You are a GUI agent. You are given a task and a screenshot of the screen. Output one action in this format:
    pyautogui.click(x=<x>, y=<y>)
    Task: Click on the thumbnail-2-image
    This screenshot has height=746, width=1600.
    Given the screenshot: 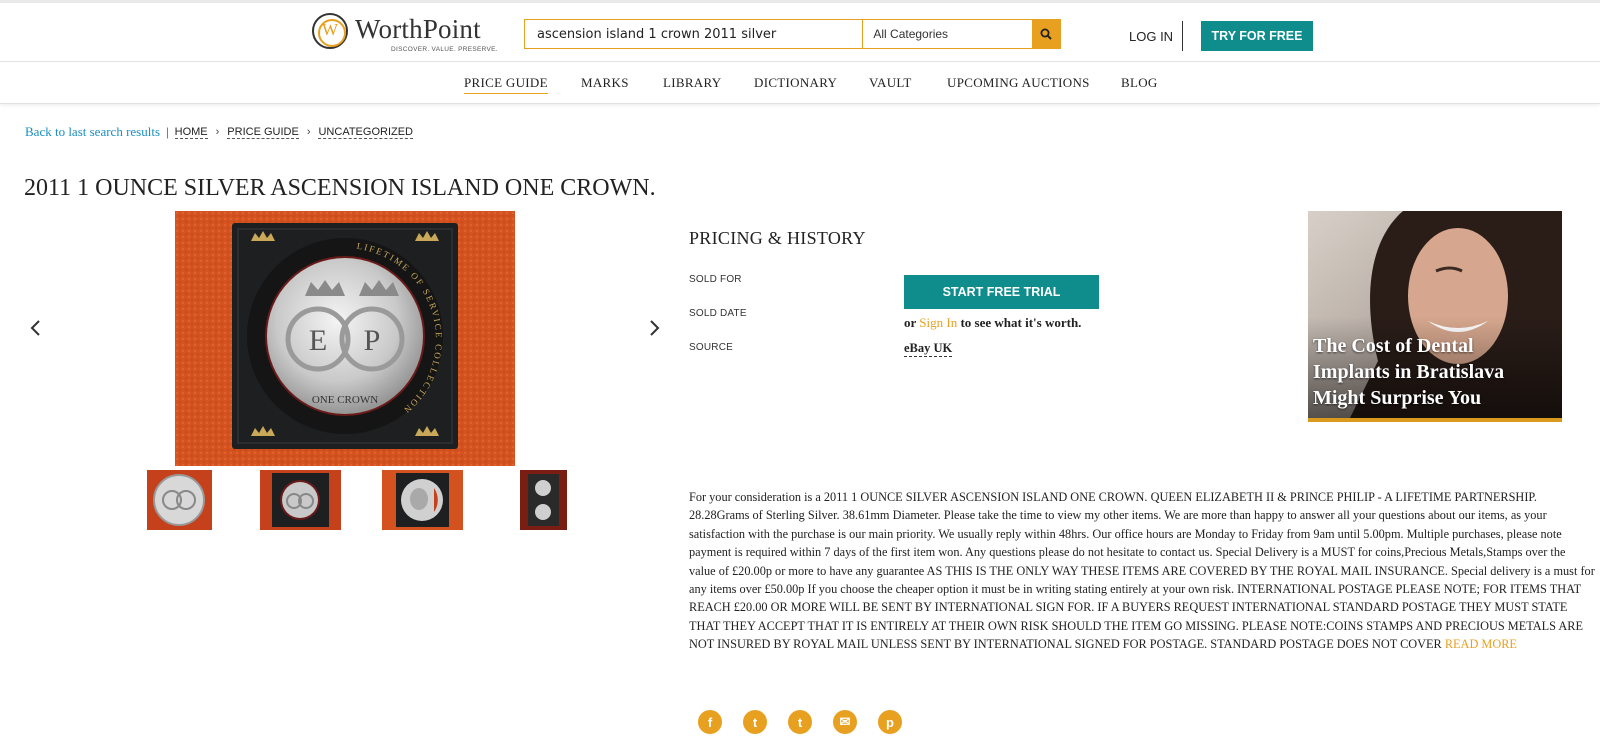 What is the action you would take?
    pyautogui.click(x=300, y=500)
    